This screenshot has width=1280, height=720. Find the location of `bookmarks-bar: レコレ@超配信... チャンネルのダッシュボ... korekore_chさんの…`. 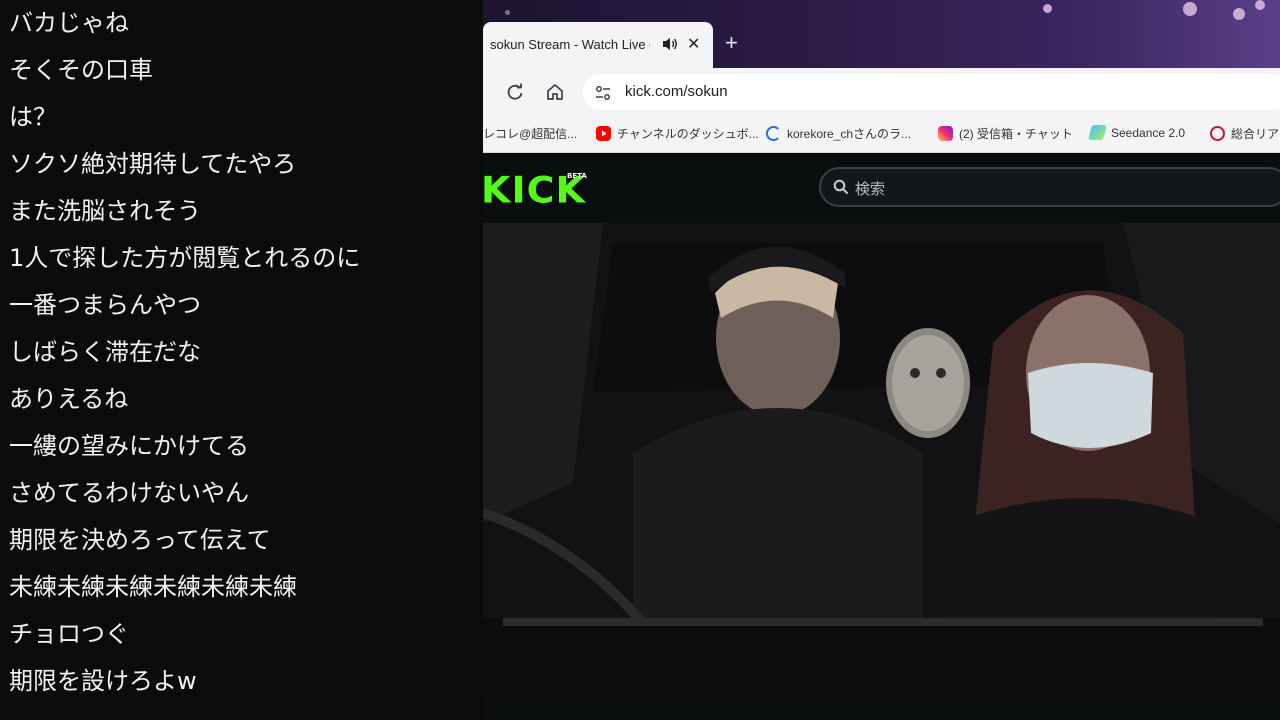

bookmarks-bar: レコレ@超配信... チャンネルのダッシュボ... korekore_chさんの… is located at coordinates (881, 134).